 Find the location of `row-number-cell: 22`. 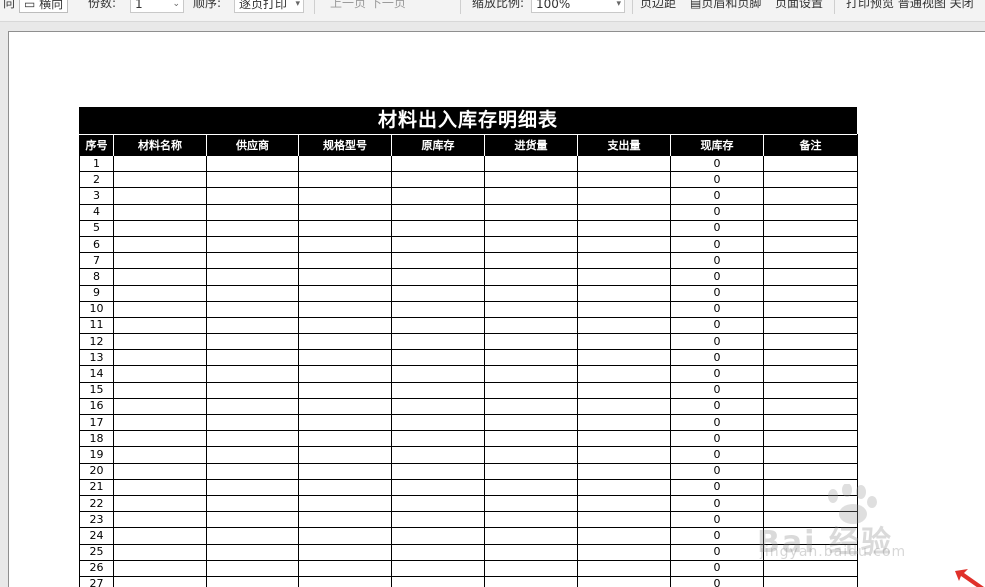

row-number-cell: 22 is located at coordinates (96, 503).